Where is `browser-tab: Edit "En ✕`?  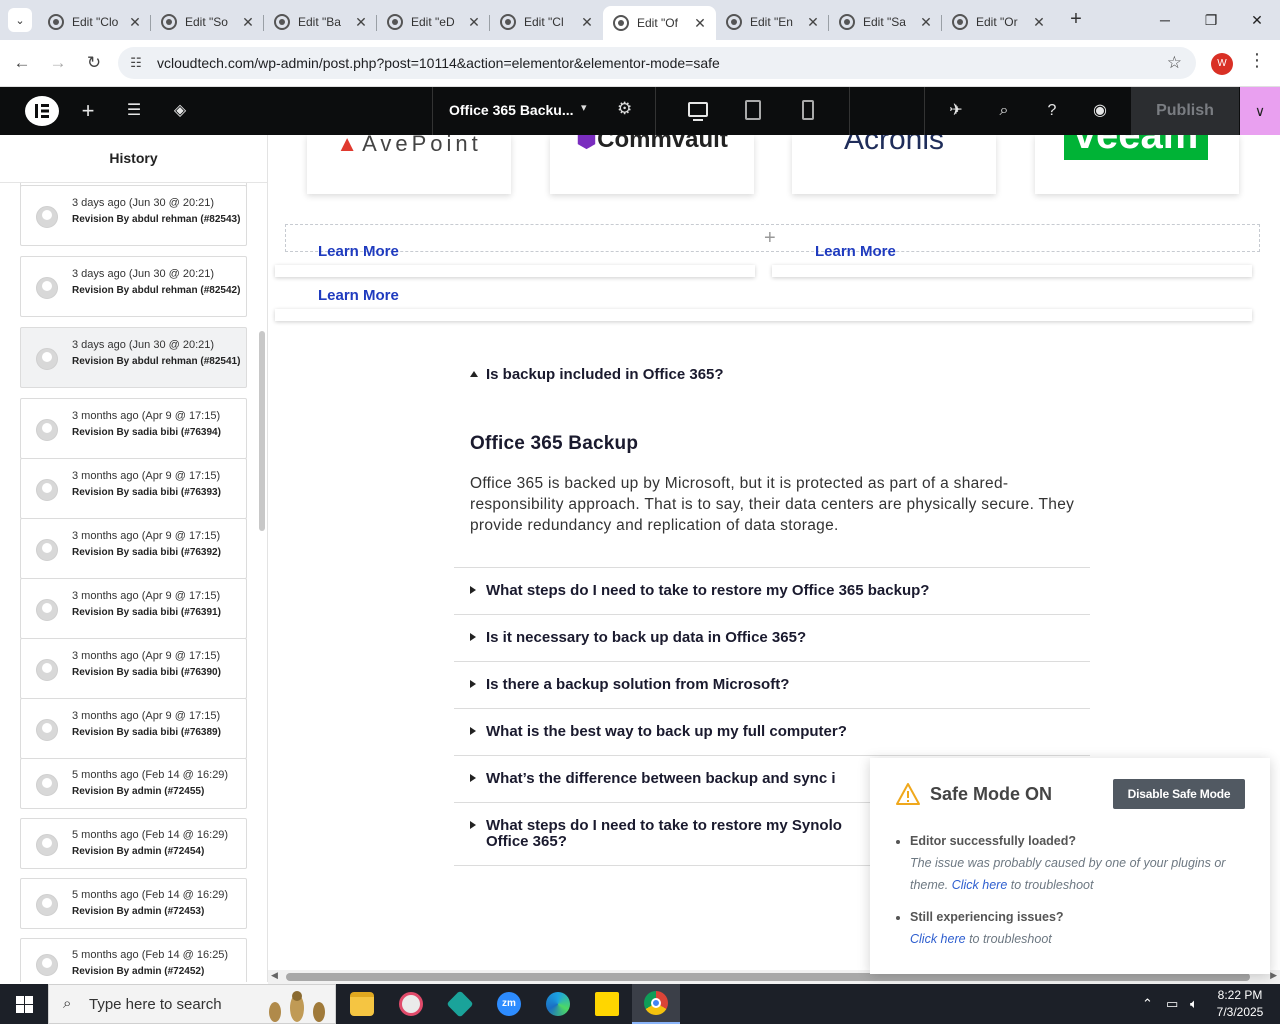 browser-tab: Edit "En ✕ is located at coordinates (772, 22).